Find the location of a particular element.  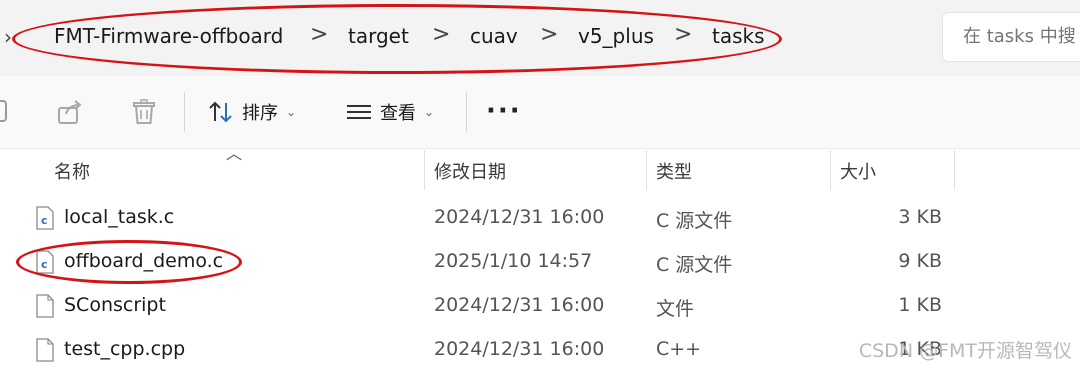

file-type: 文件 is located at coordinates (675, 309).